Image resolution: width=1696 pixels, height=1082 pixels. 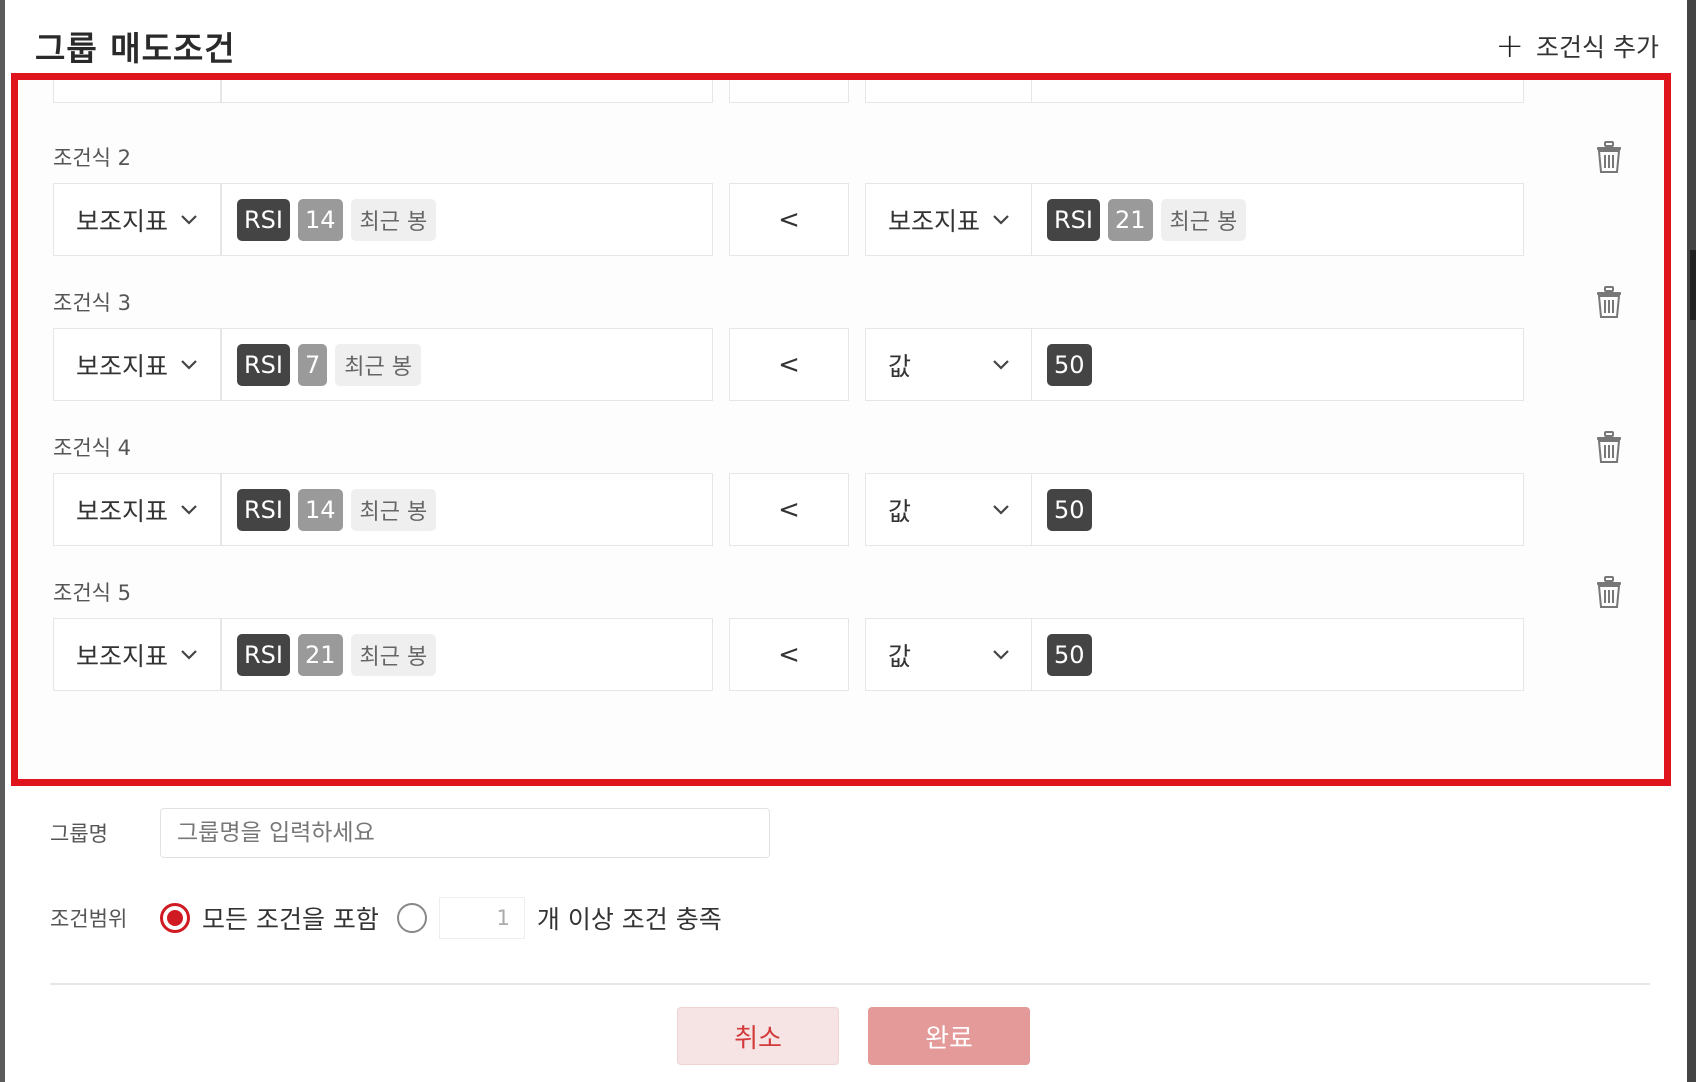 I want to click on radio-min-count-label: 개 이상 조건 충족, so click(x=629, y=919).